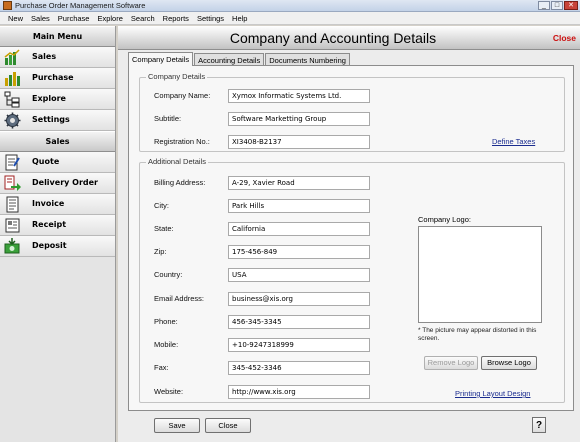 This screenshot has width=580, height=442. I want to click on phone-field: 456-345-3345, so click(299, 322).